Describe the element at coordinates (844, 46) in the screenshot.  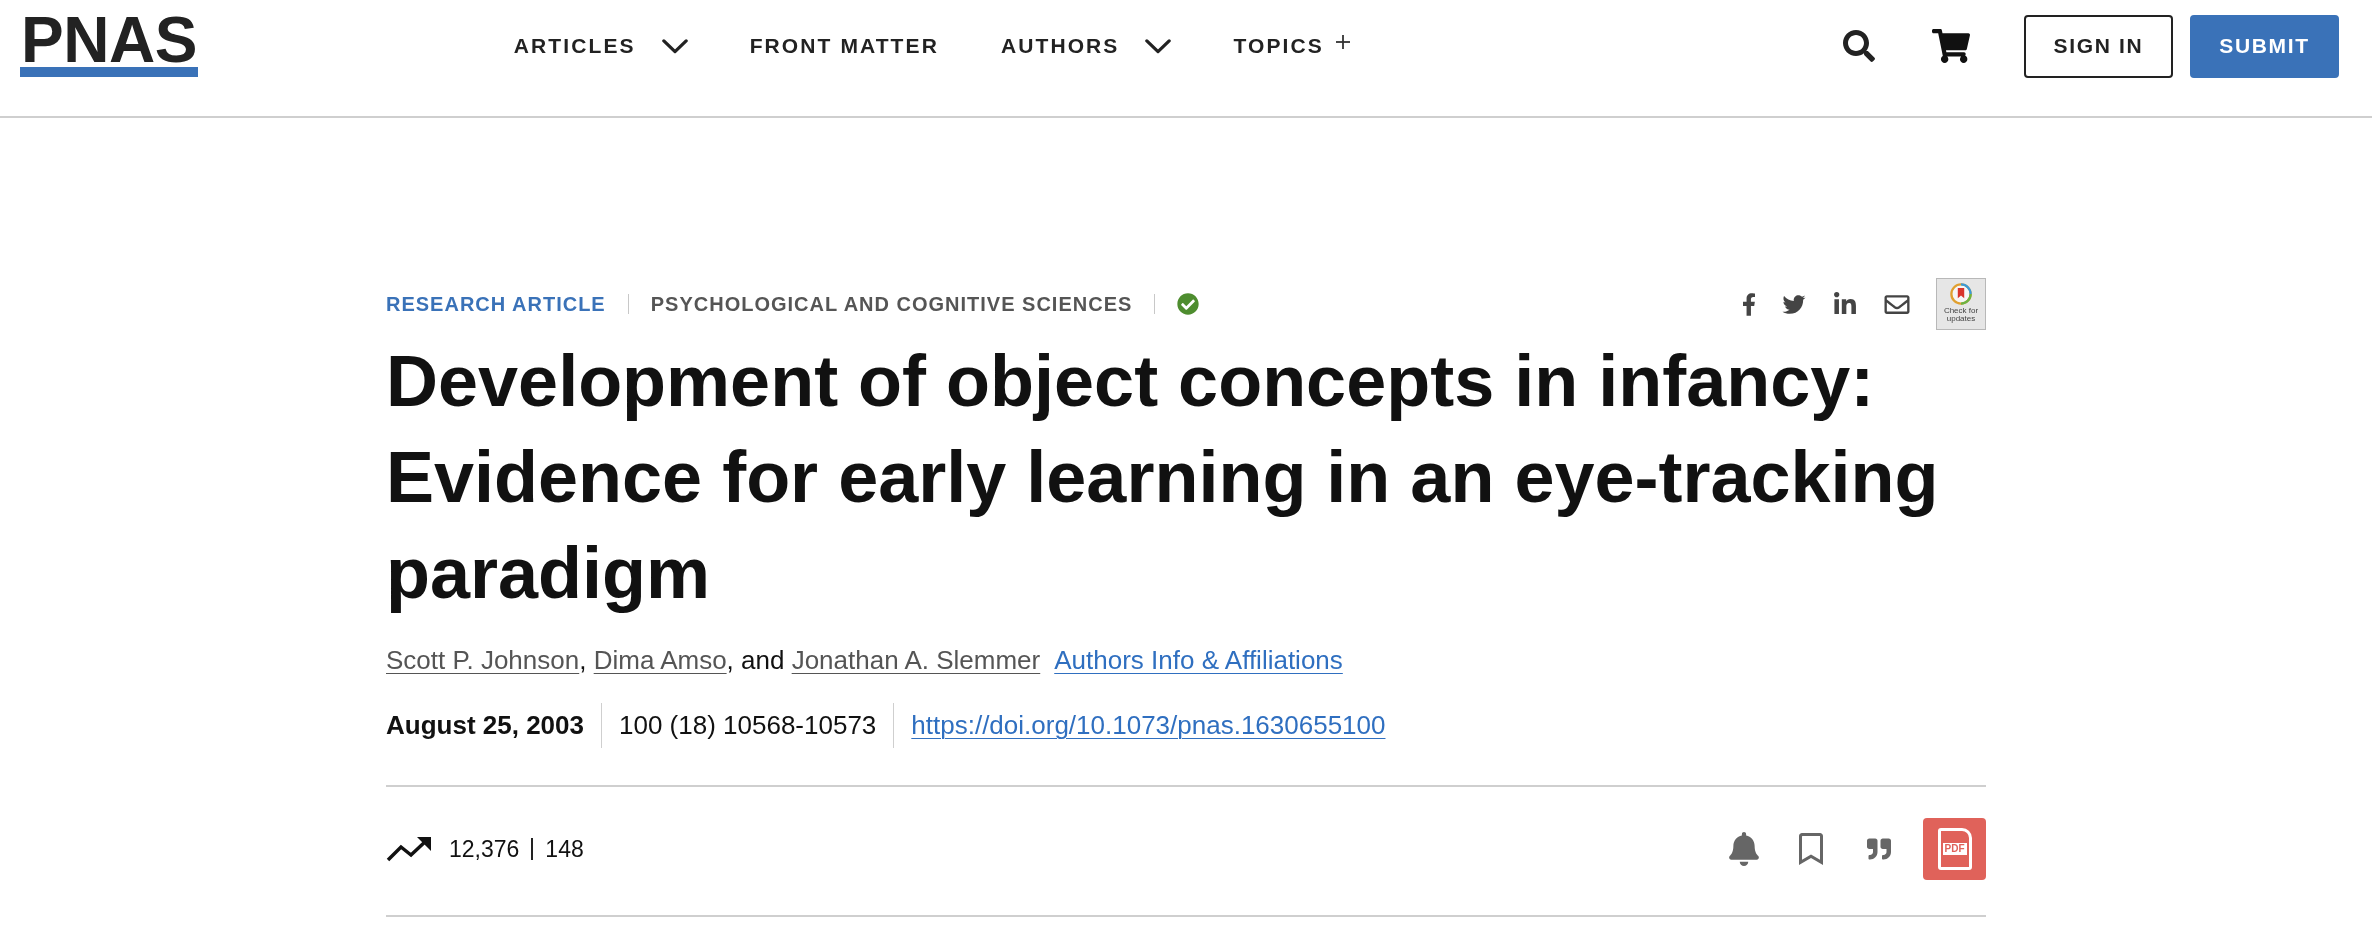
I see `nav-menu-item: FRONT MATTER` at that location.